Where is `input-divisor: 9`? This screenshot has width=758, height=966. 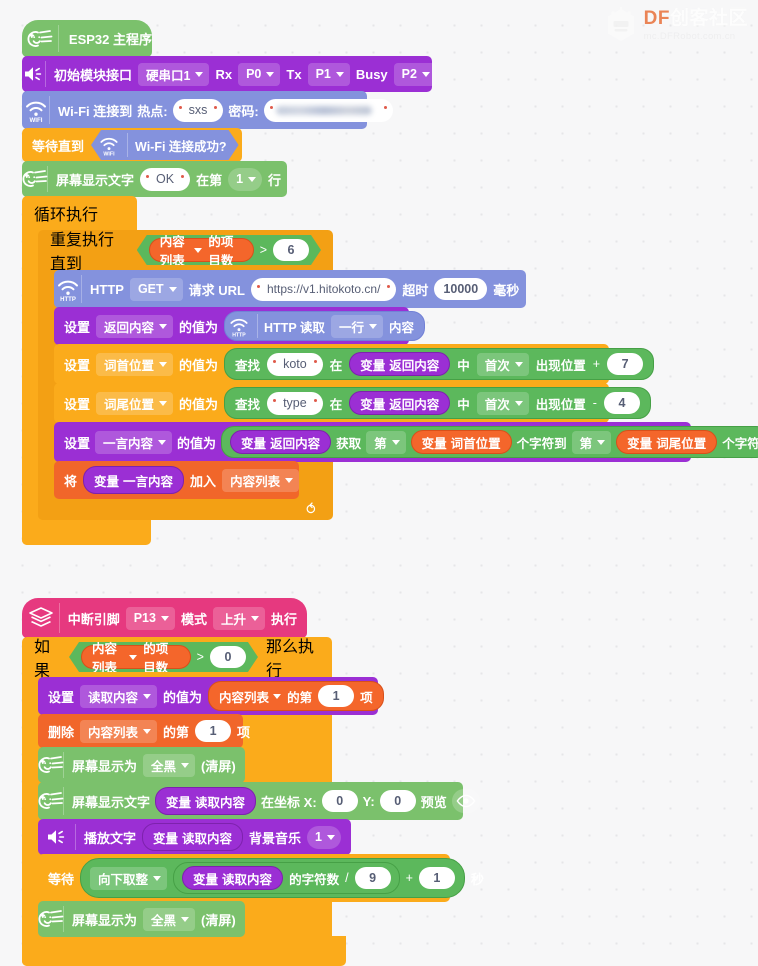
input-divisor: 9 is located at coordinates (372, 878).